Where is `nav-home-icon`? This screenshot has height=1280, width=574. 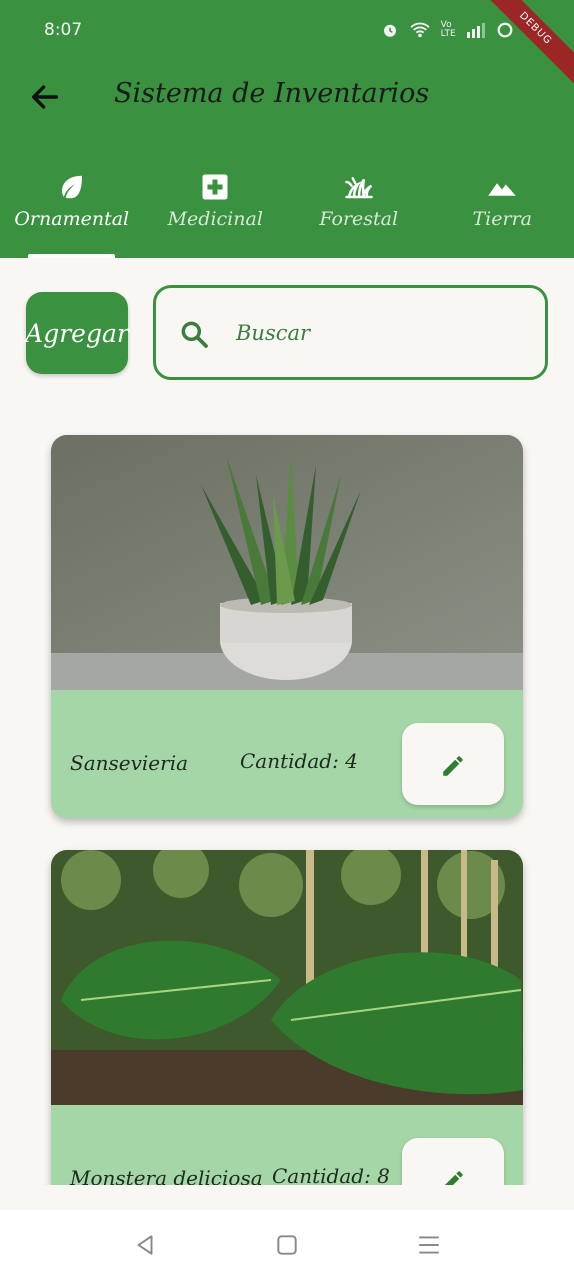 nav-home-icon is located at coordinates (287, 1245).